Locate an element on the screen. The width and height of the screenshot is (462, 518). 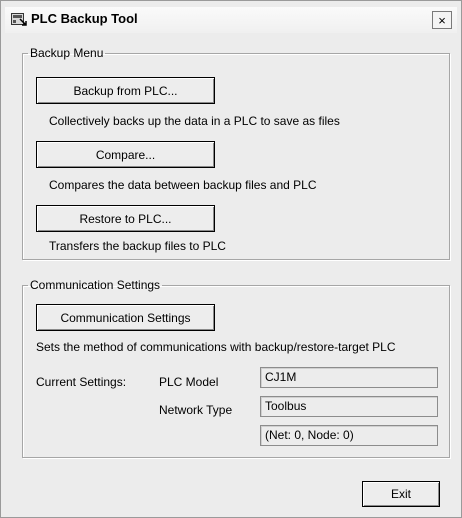
exit-label: Exit is located at coordinates (400, 494).